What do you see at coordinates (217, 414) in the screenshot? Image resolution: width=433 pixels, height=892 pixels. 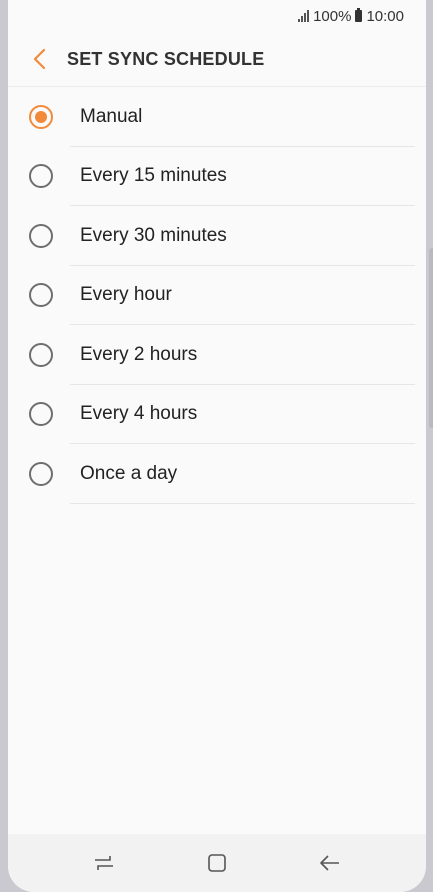 I see `option-every-4-hours: Every 4 hours` at bounding box center [217, 414].